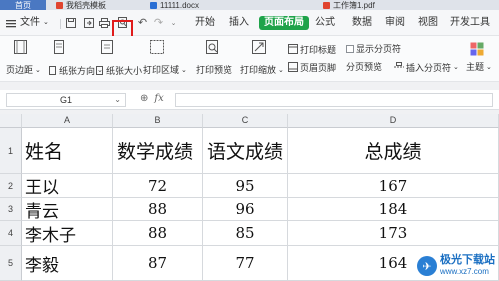 The width and height of the screenshot is (499, 281). I want to click on orientation-label: 纸张方向, so click(77, 70).